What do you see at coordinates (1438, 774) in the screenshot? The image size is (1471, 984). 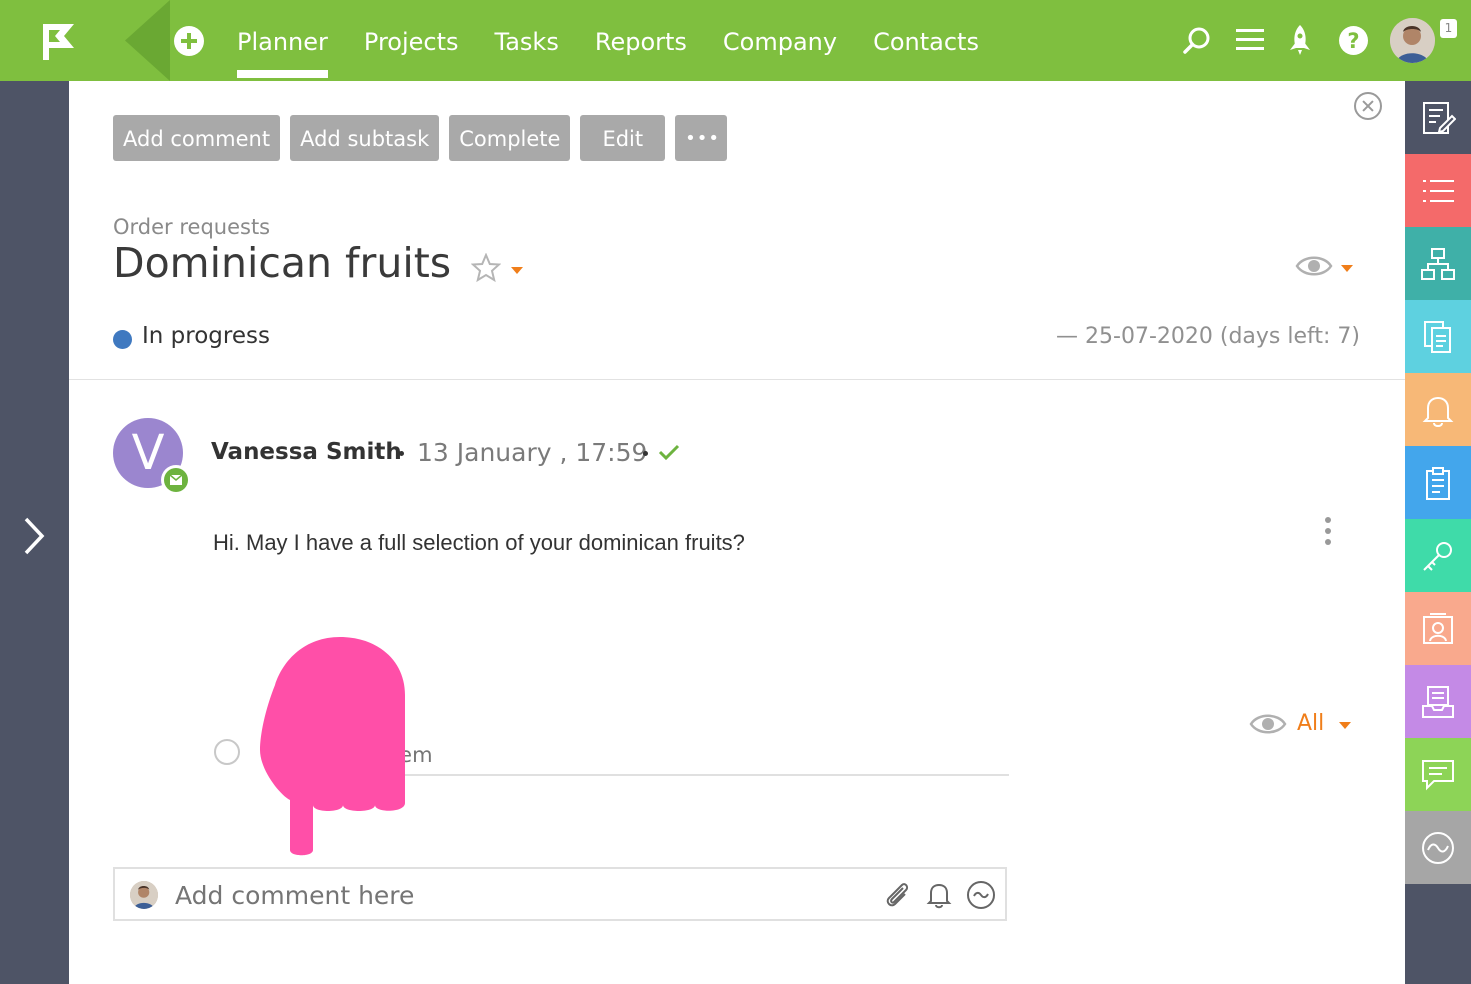 I see `chat-icon` at bounding box center [1438, 774].